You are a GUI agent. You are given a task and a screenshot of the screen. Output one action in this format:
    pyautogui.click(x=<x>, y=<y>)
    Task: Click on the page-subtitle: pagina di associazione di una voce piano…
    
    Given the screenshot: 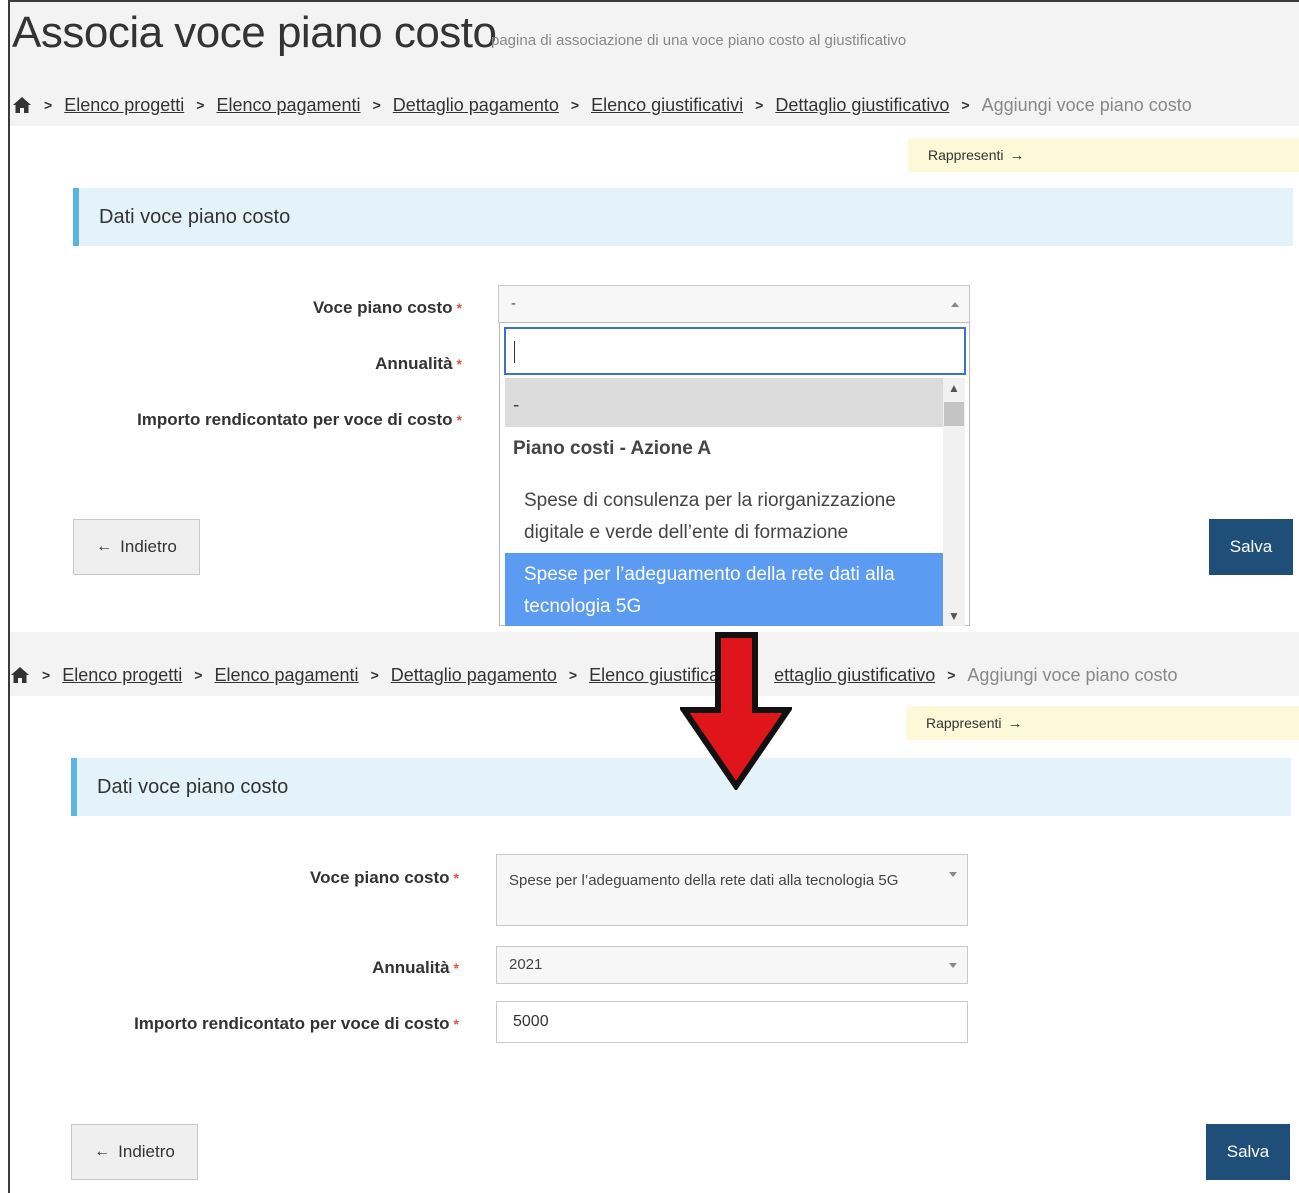 What is the action you would take?
    pyautogui.click(x=699, y=40)
    